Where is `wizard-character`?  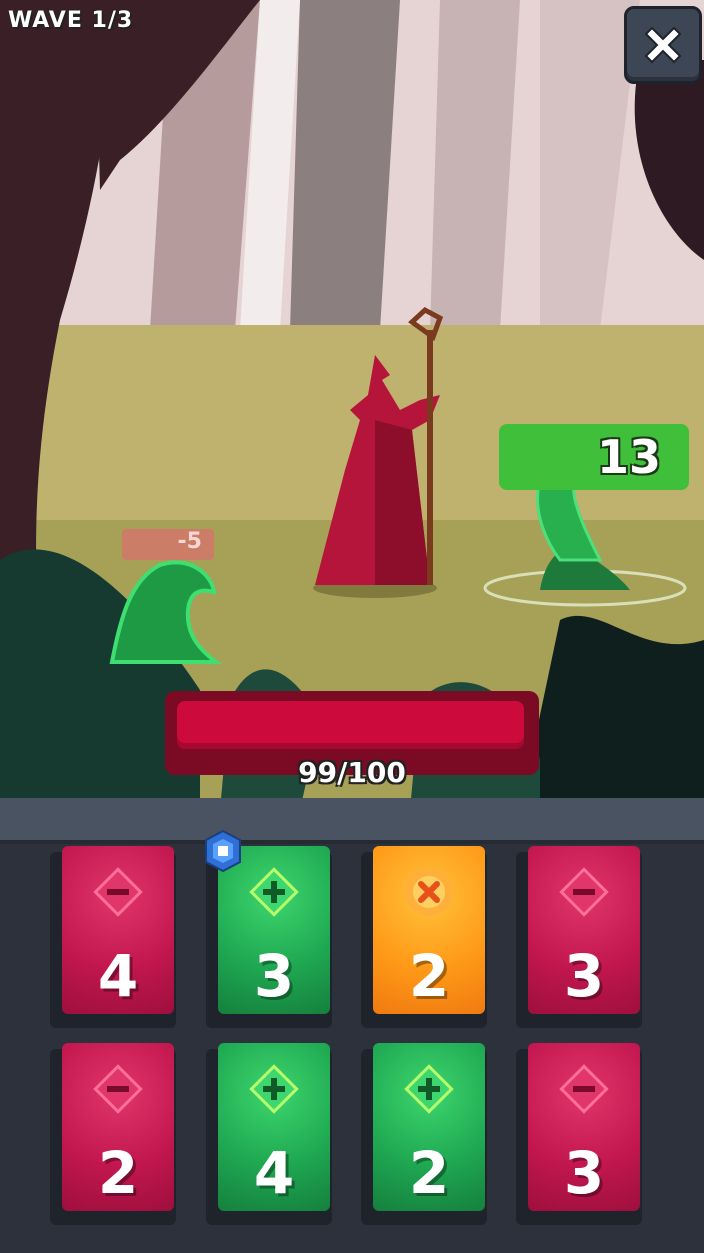 wizard-character is located at coordinates (380, 450).